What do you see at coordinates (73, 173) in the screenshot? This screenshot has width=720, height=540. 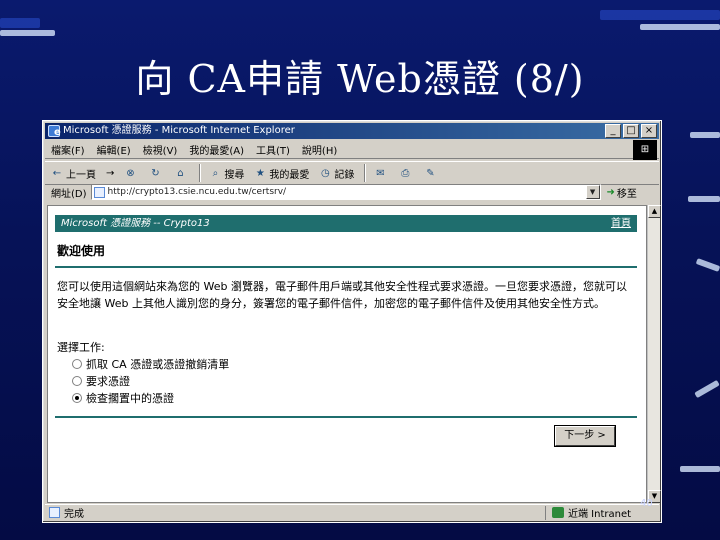 I see `back-button: ← 上一頁` at bounding box center [73, 173].